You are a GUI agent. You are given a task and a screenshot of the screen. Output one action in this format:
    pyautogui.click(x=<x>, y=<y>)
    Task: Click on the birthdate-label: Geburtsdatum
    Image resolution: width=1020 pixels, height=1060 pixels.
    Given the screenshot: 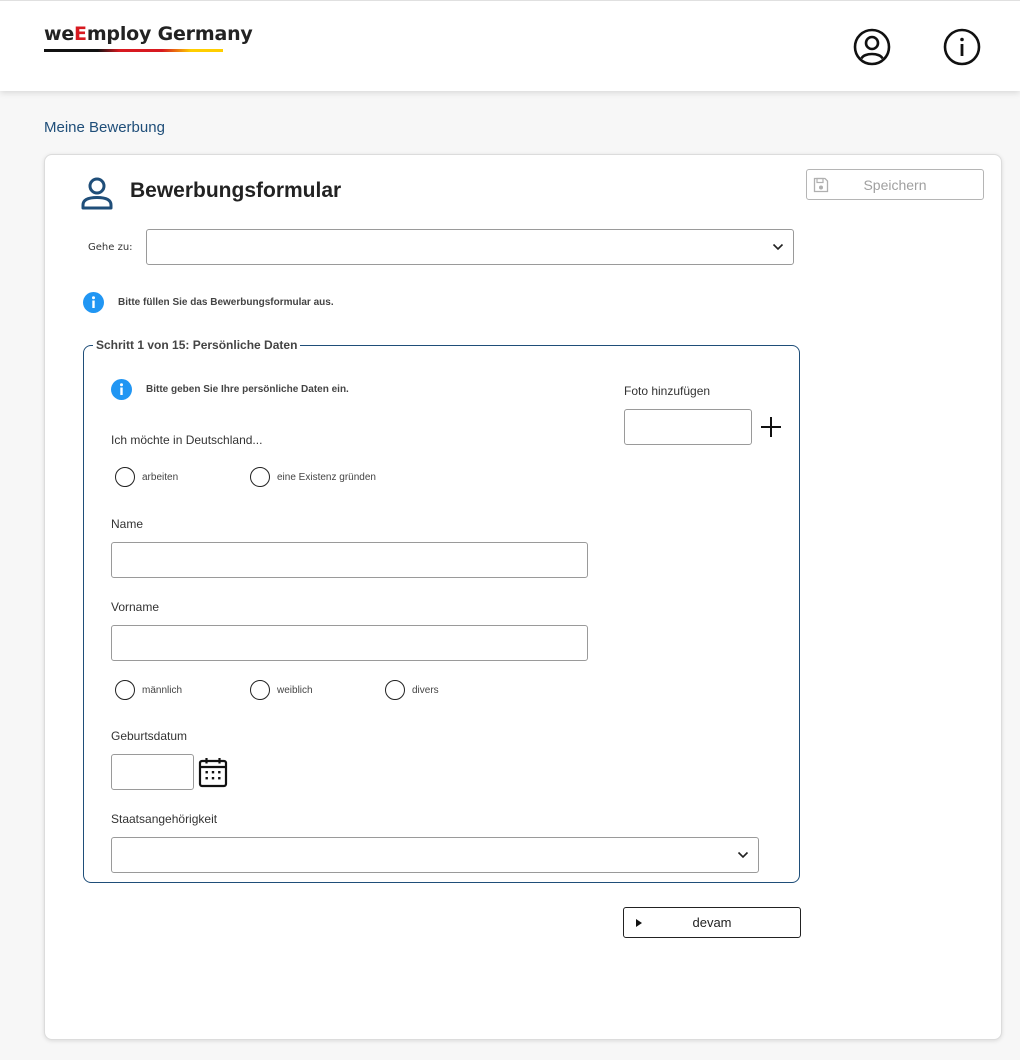 What is the action you would take?
    pyautogui.click(x=149, y=736)
    